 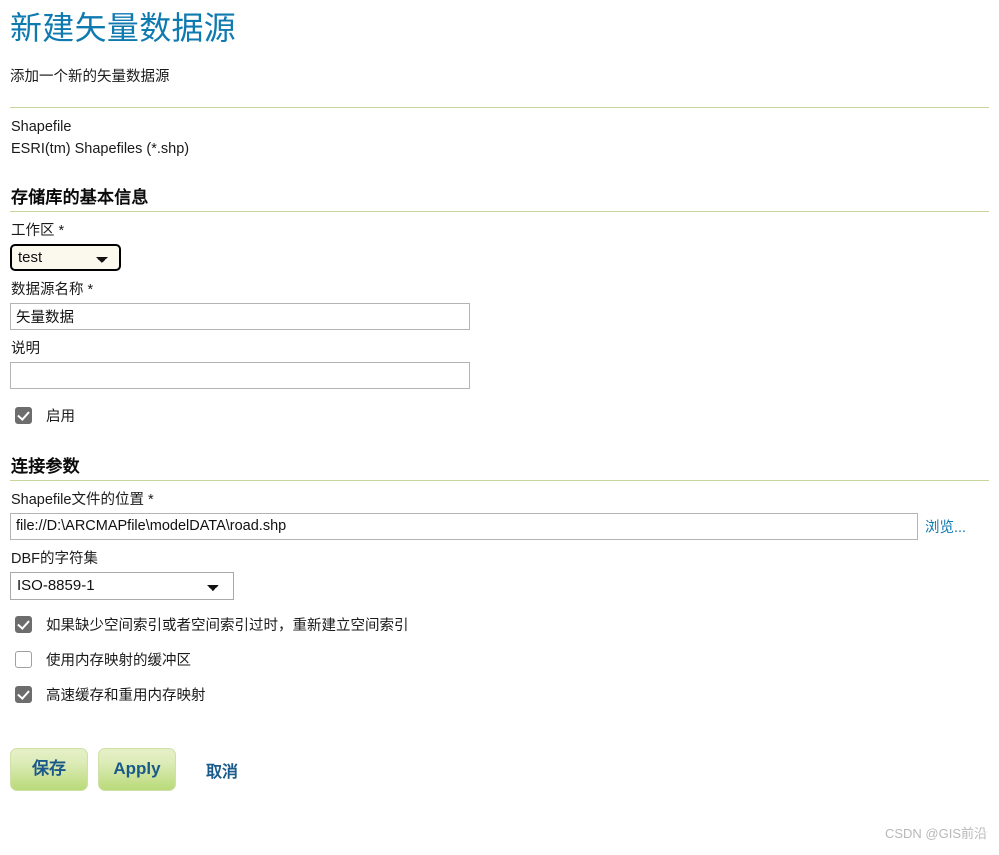 I want to click on workspace-required-mark: *, so click(x=61, y=230).